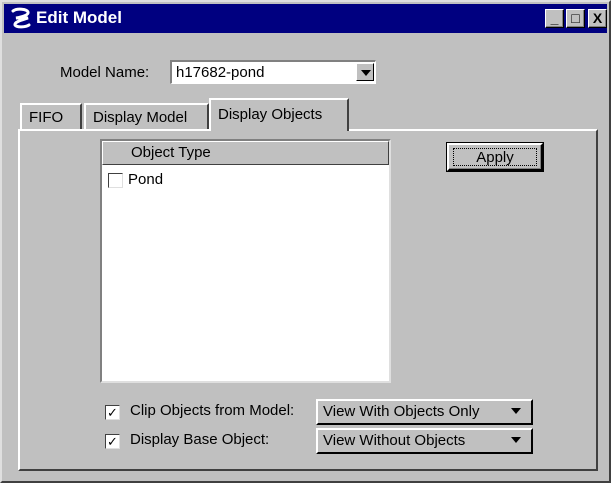  I want to click on tab-label: Display Objects, so click(270, 114).